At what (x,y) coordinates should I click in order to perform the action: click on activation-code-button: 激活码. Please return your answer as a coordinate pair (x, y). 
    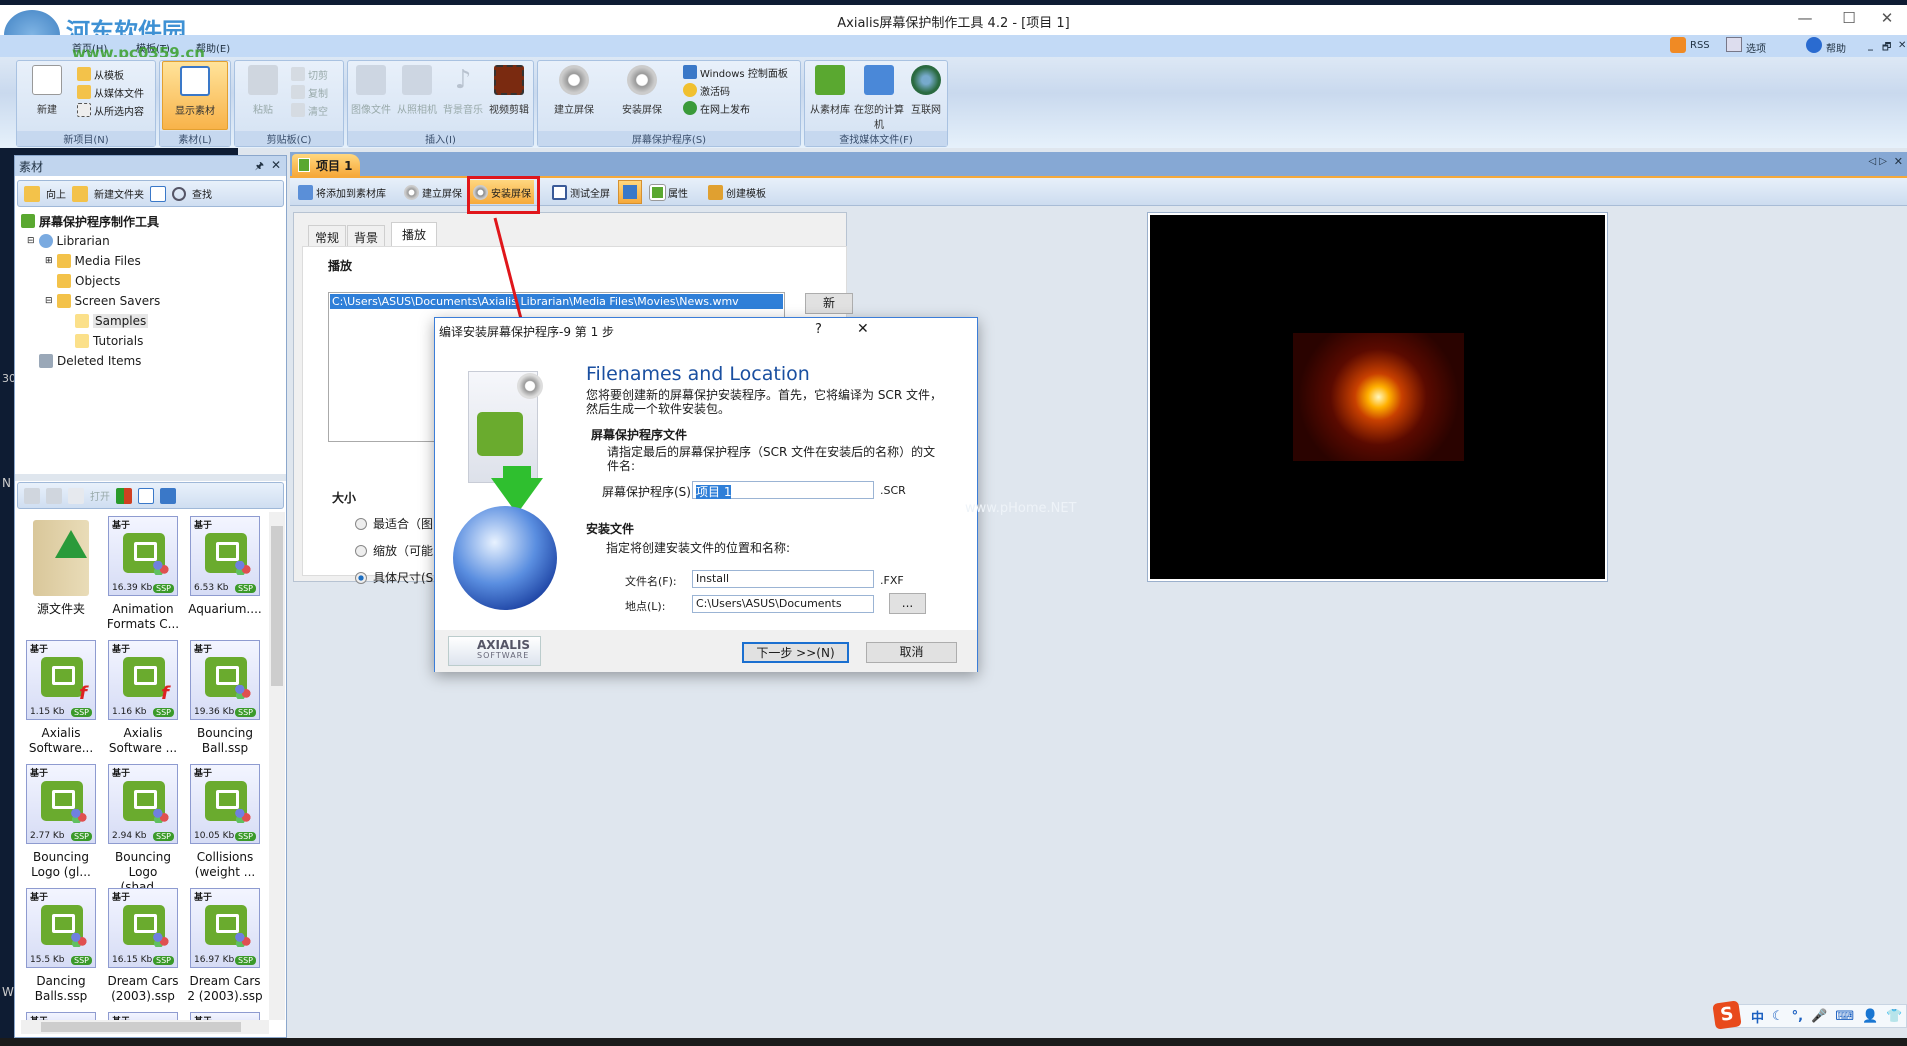
    Looking at the image, I should click on (735, 90).